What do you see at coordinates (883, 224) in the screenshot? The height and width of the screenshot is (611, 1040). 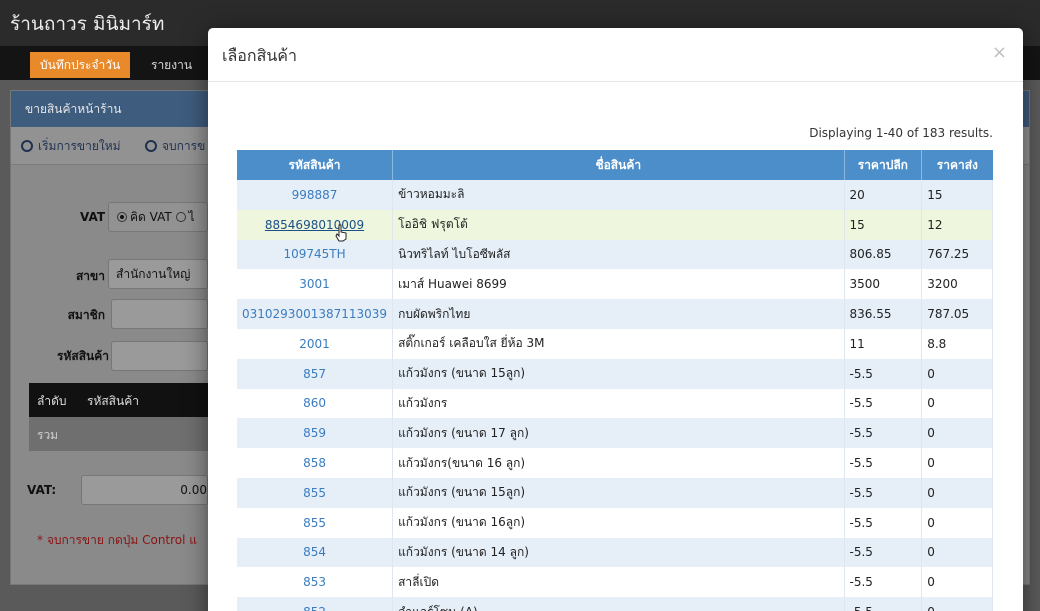 I see `retail-price-cell: 15` at bounding box center [883, 224].